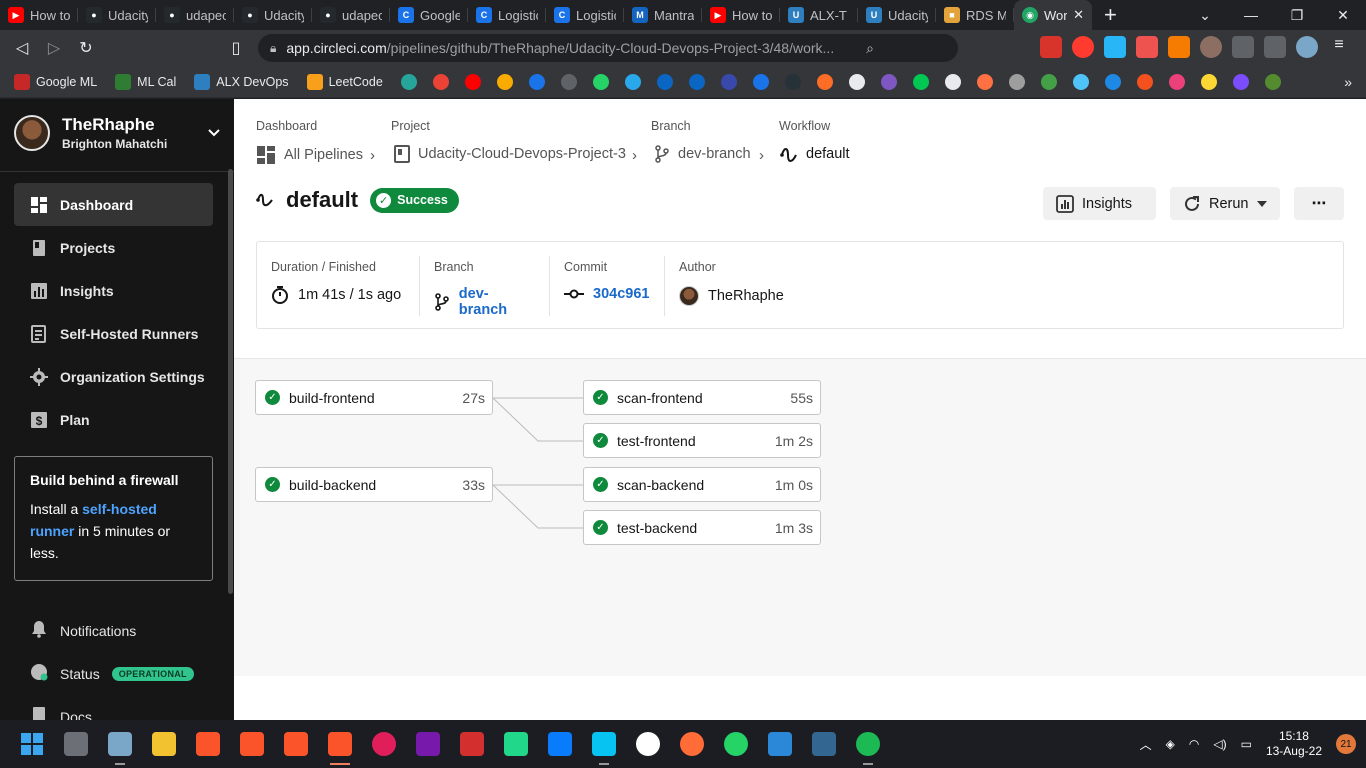 The image size is (1366, 768). Describe the element at coordinates (230, 381) in the screenshot. I see `sidebar-scrollbar` at that location.